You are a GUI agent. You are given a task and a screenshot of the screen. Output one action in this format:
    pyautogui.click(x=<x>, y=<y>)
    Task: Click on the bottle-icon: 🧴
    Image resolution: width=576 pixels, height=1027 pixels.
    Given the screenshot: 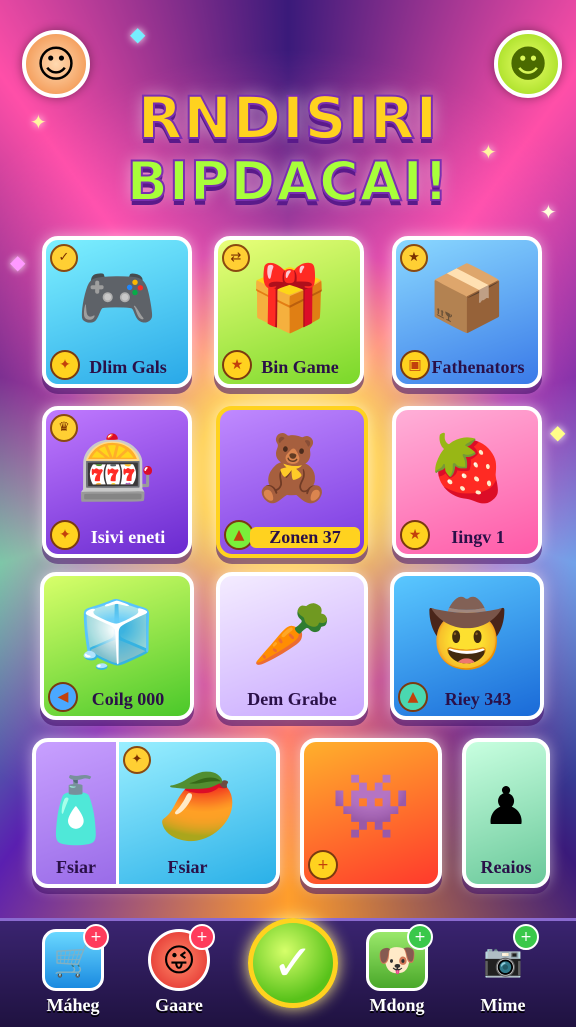 What is the action you would take?
    pyautogui.click(x=76, y=811)
    